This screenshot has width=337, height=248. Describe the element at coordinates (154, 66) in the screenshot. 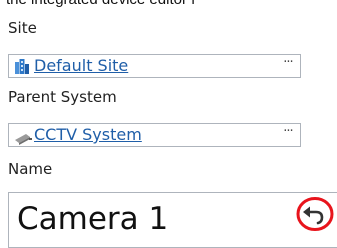

I see `site-field: Default Site ···` at that location.